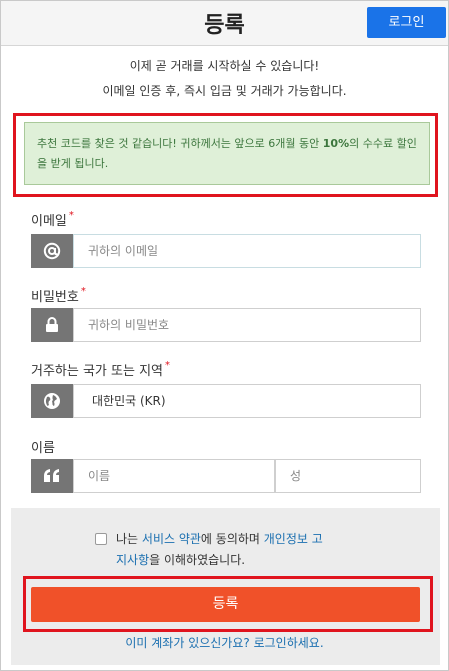 The image size is (449, 671). I want to click on password-field: 귀하의 비밀번호, so click(247, 325).